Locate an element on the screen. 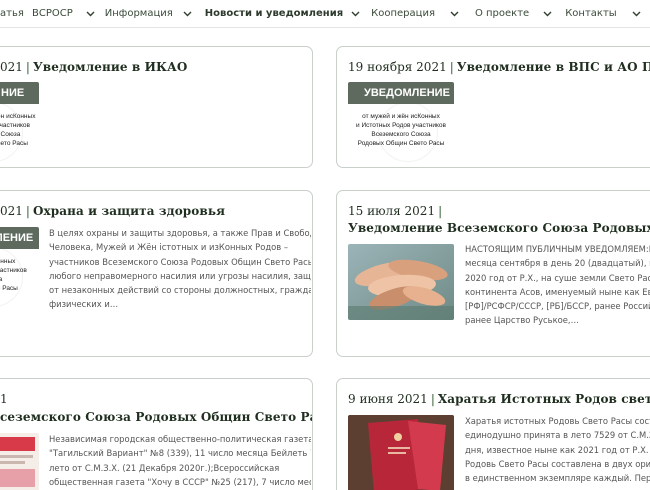 This screenshot has width=650, height=490. nav-item-article: атья is located at coordinates (12, 13).